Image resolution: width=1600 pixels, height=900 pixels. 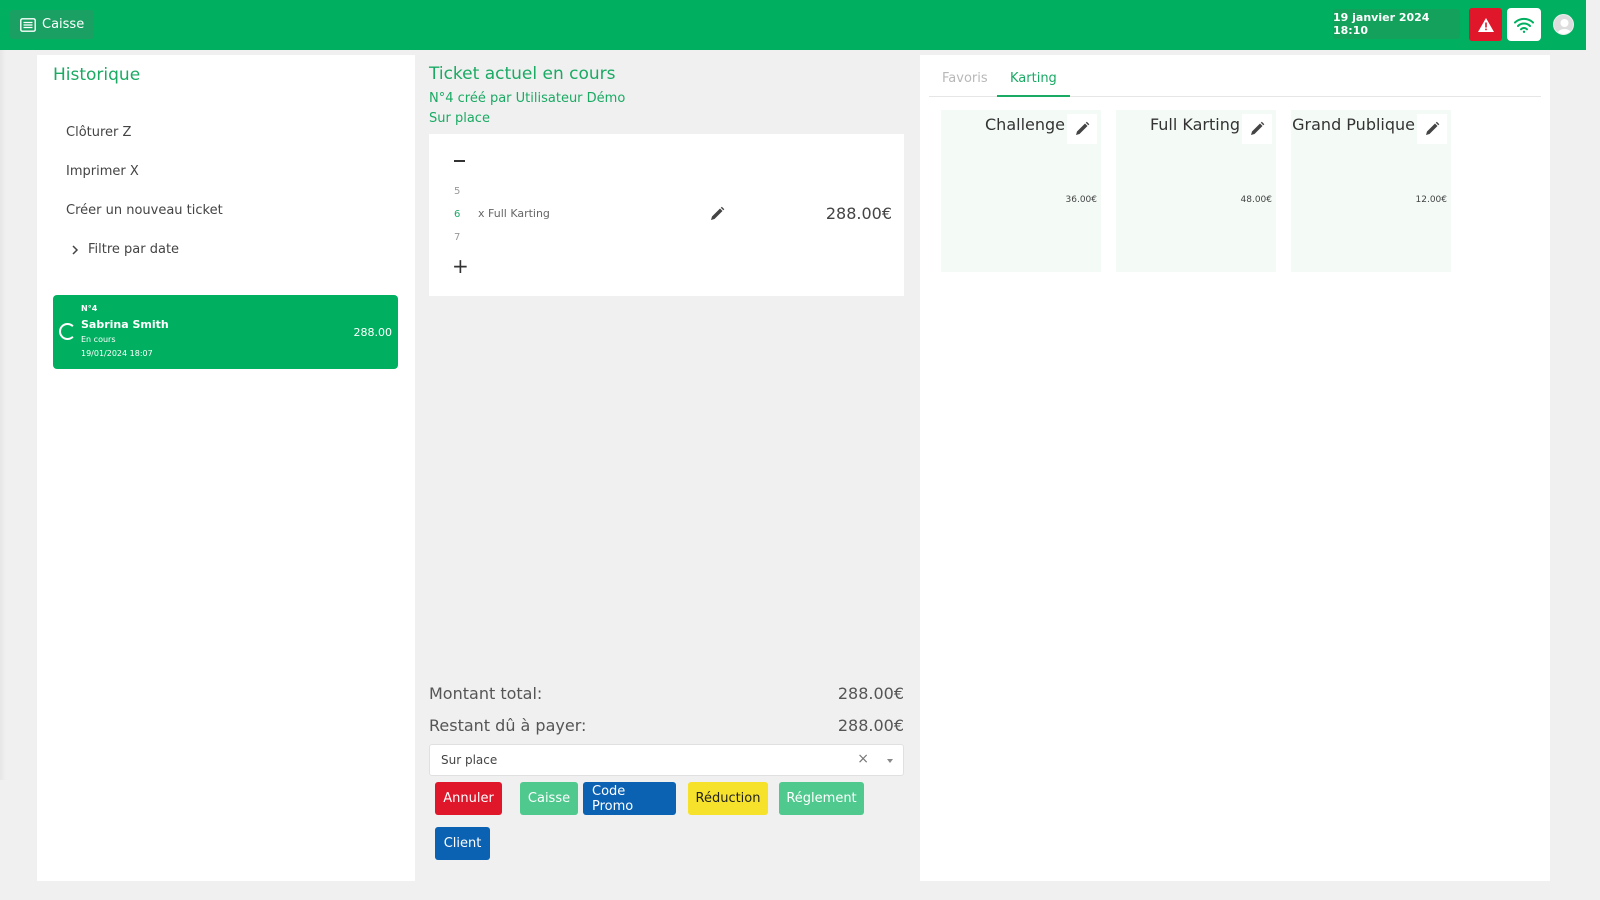 I want to click on wifi-icon, so click(x=1524, y=25).